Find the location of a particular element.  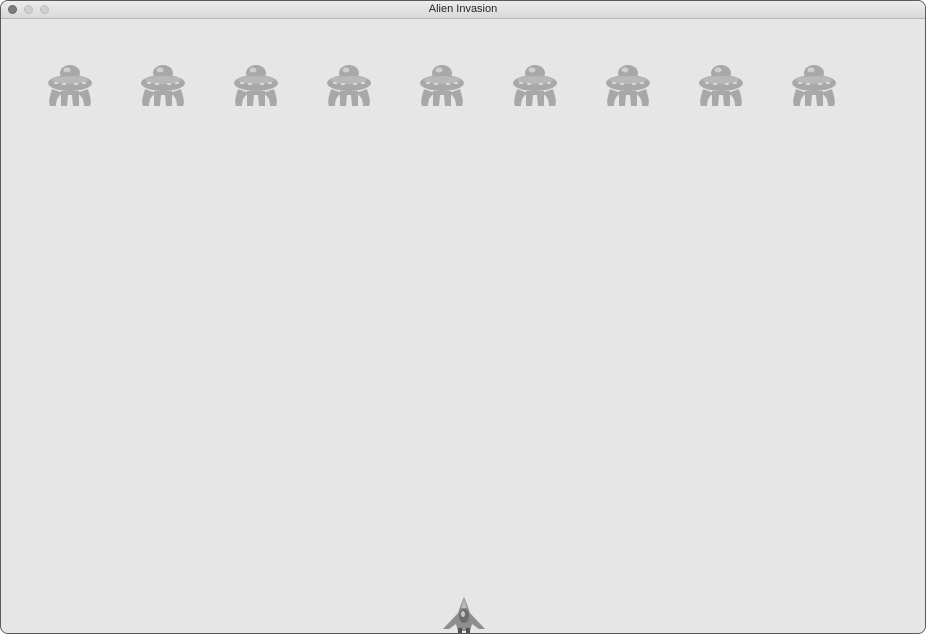

player-ship-icon is located at coordinates (464, 615).